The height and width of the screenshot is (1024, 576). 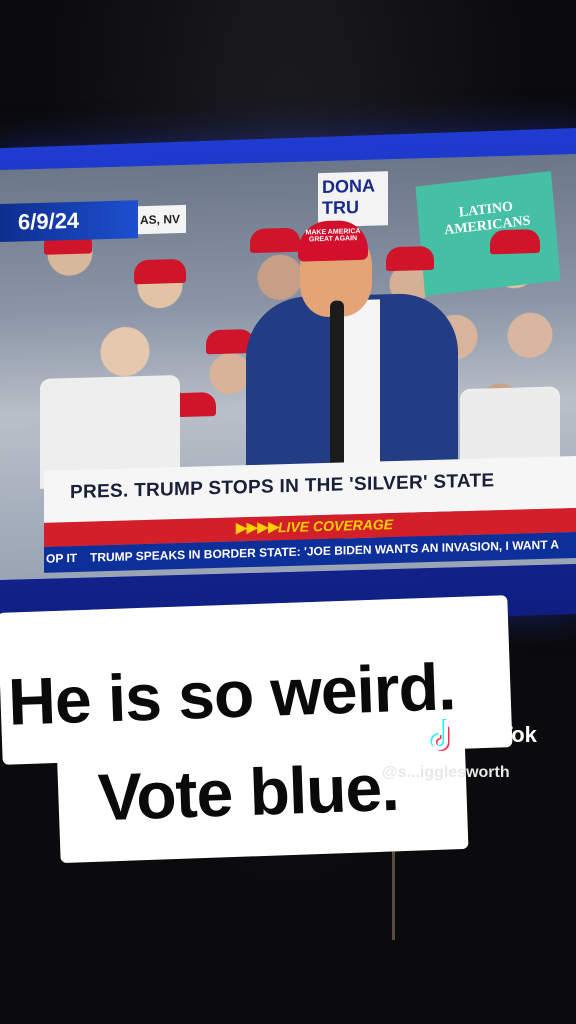 What do you see at coordinates (488, 233) in the screenshot?
I see `campaign-sign-green: LATINO AMERICANS` at bounding box center [488, 233].